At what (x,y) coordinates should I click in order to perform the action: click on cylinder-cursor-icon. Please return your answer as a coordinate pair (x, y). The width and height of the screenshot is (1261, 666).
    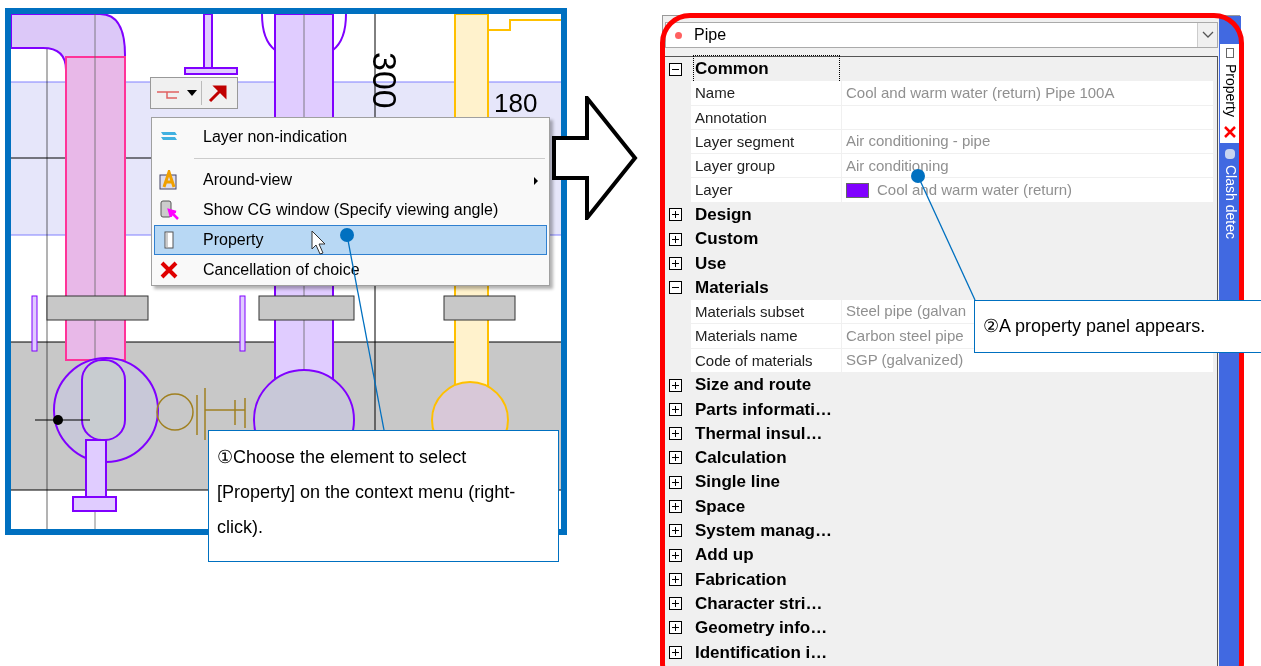
    Looking at the image, I should click on (169, 210).